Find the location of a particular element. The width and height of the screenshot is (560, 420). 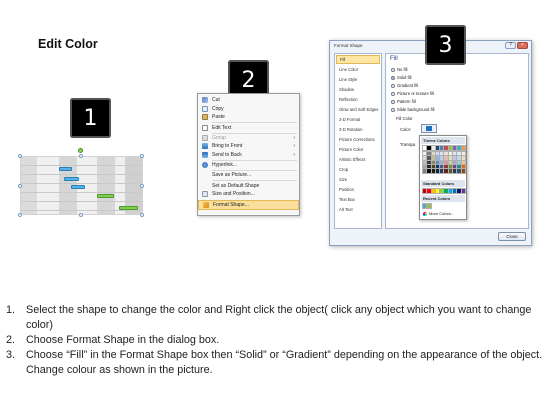

nav-item-size: Size is located at coordinates (358, 179).